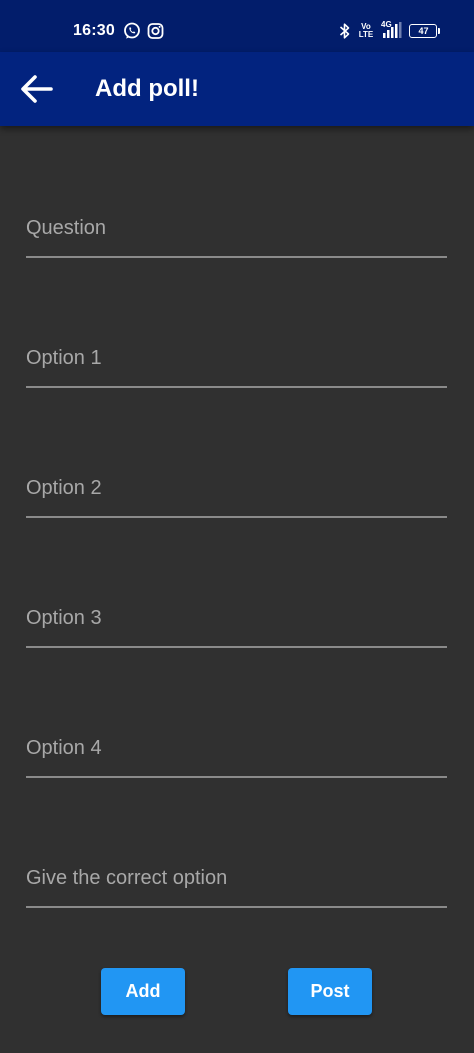 The height and width of the screenshot is (1053, 474). I want to click on correct-option-input, so click(236, 878).